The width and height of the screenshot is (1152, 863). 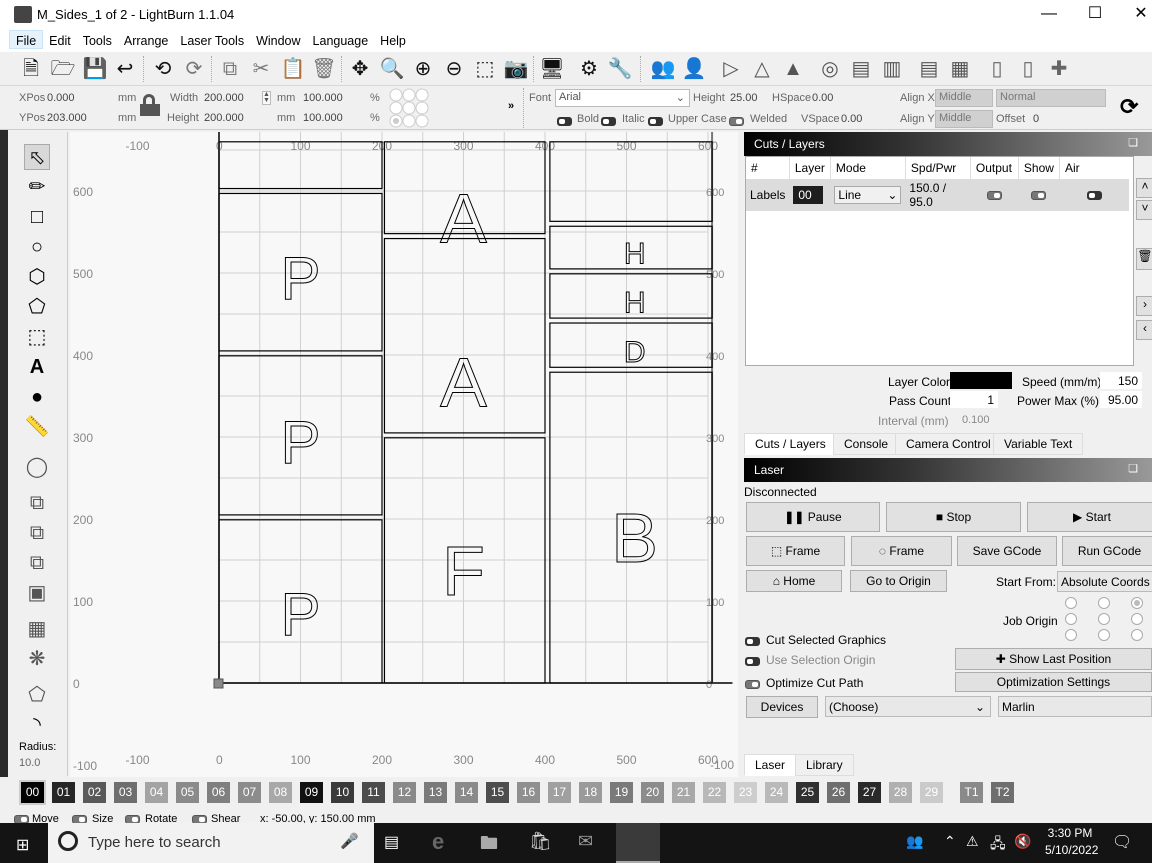 I want to click on store-icon: 🛍, so click(x=540, y=841).